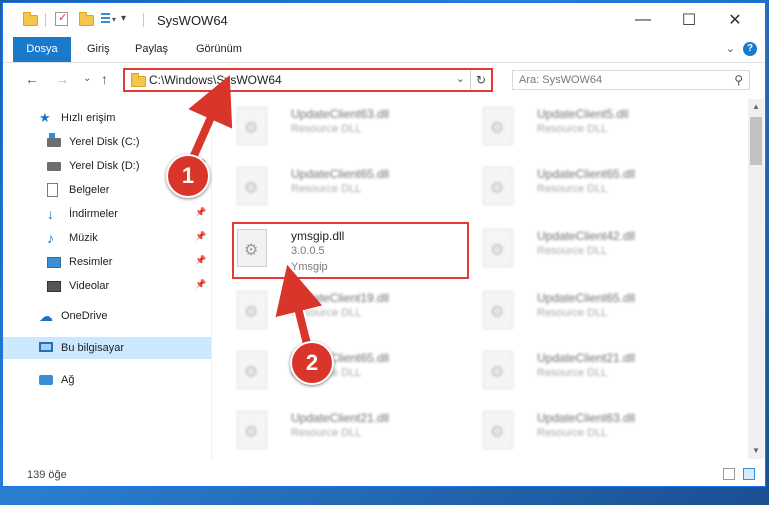  Describe the element at coordinates (47, 475) in the screenshot. I see `item-count: 139 öğe` at that location.